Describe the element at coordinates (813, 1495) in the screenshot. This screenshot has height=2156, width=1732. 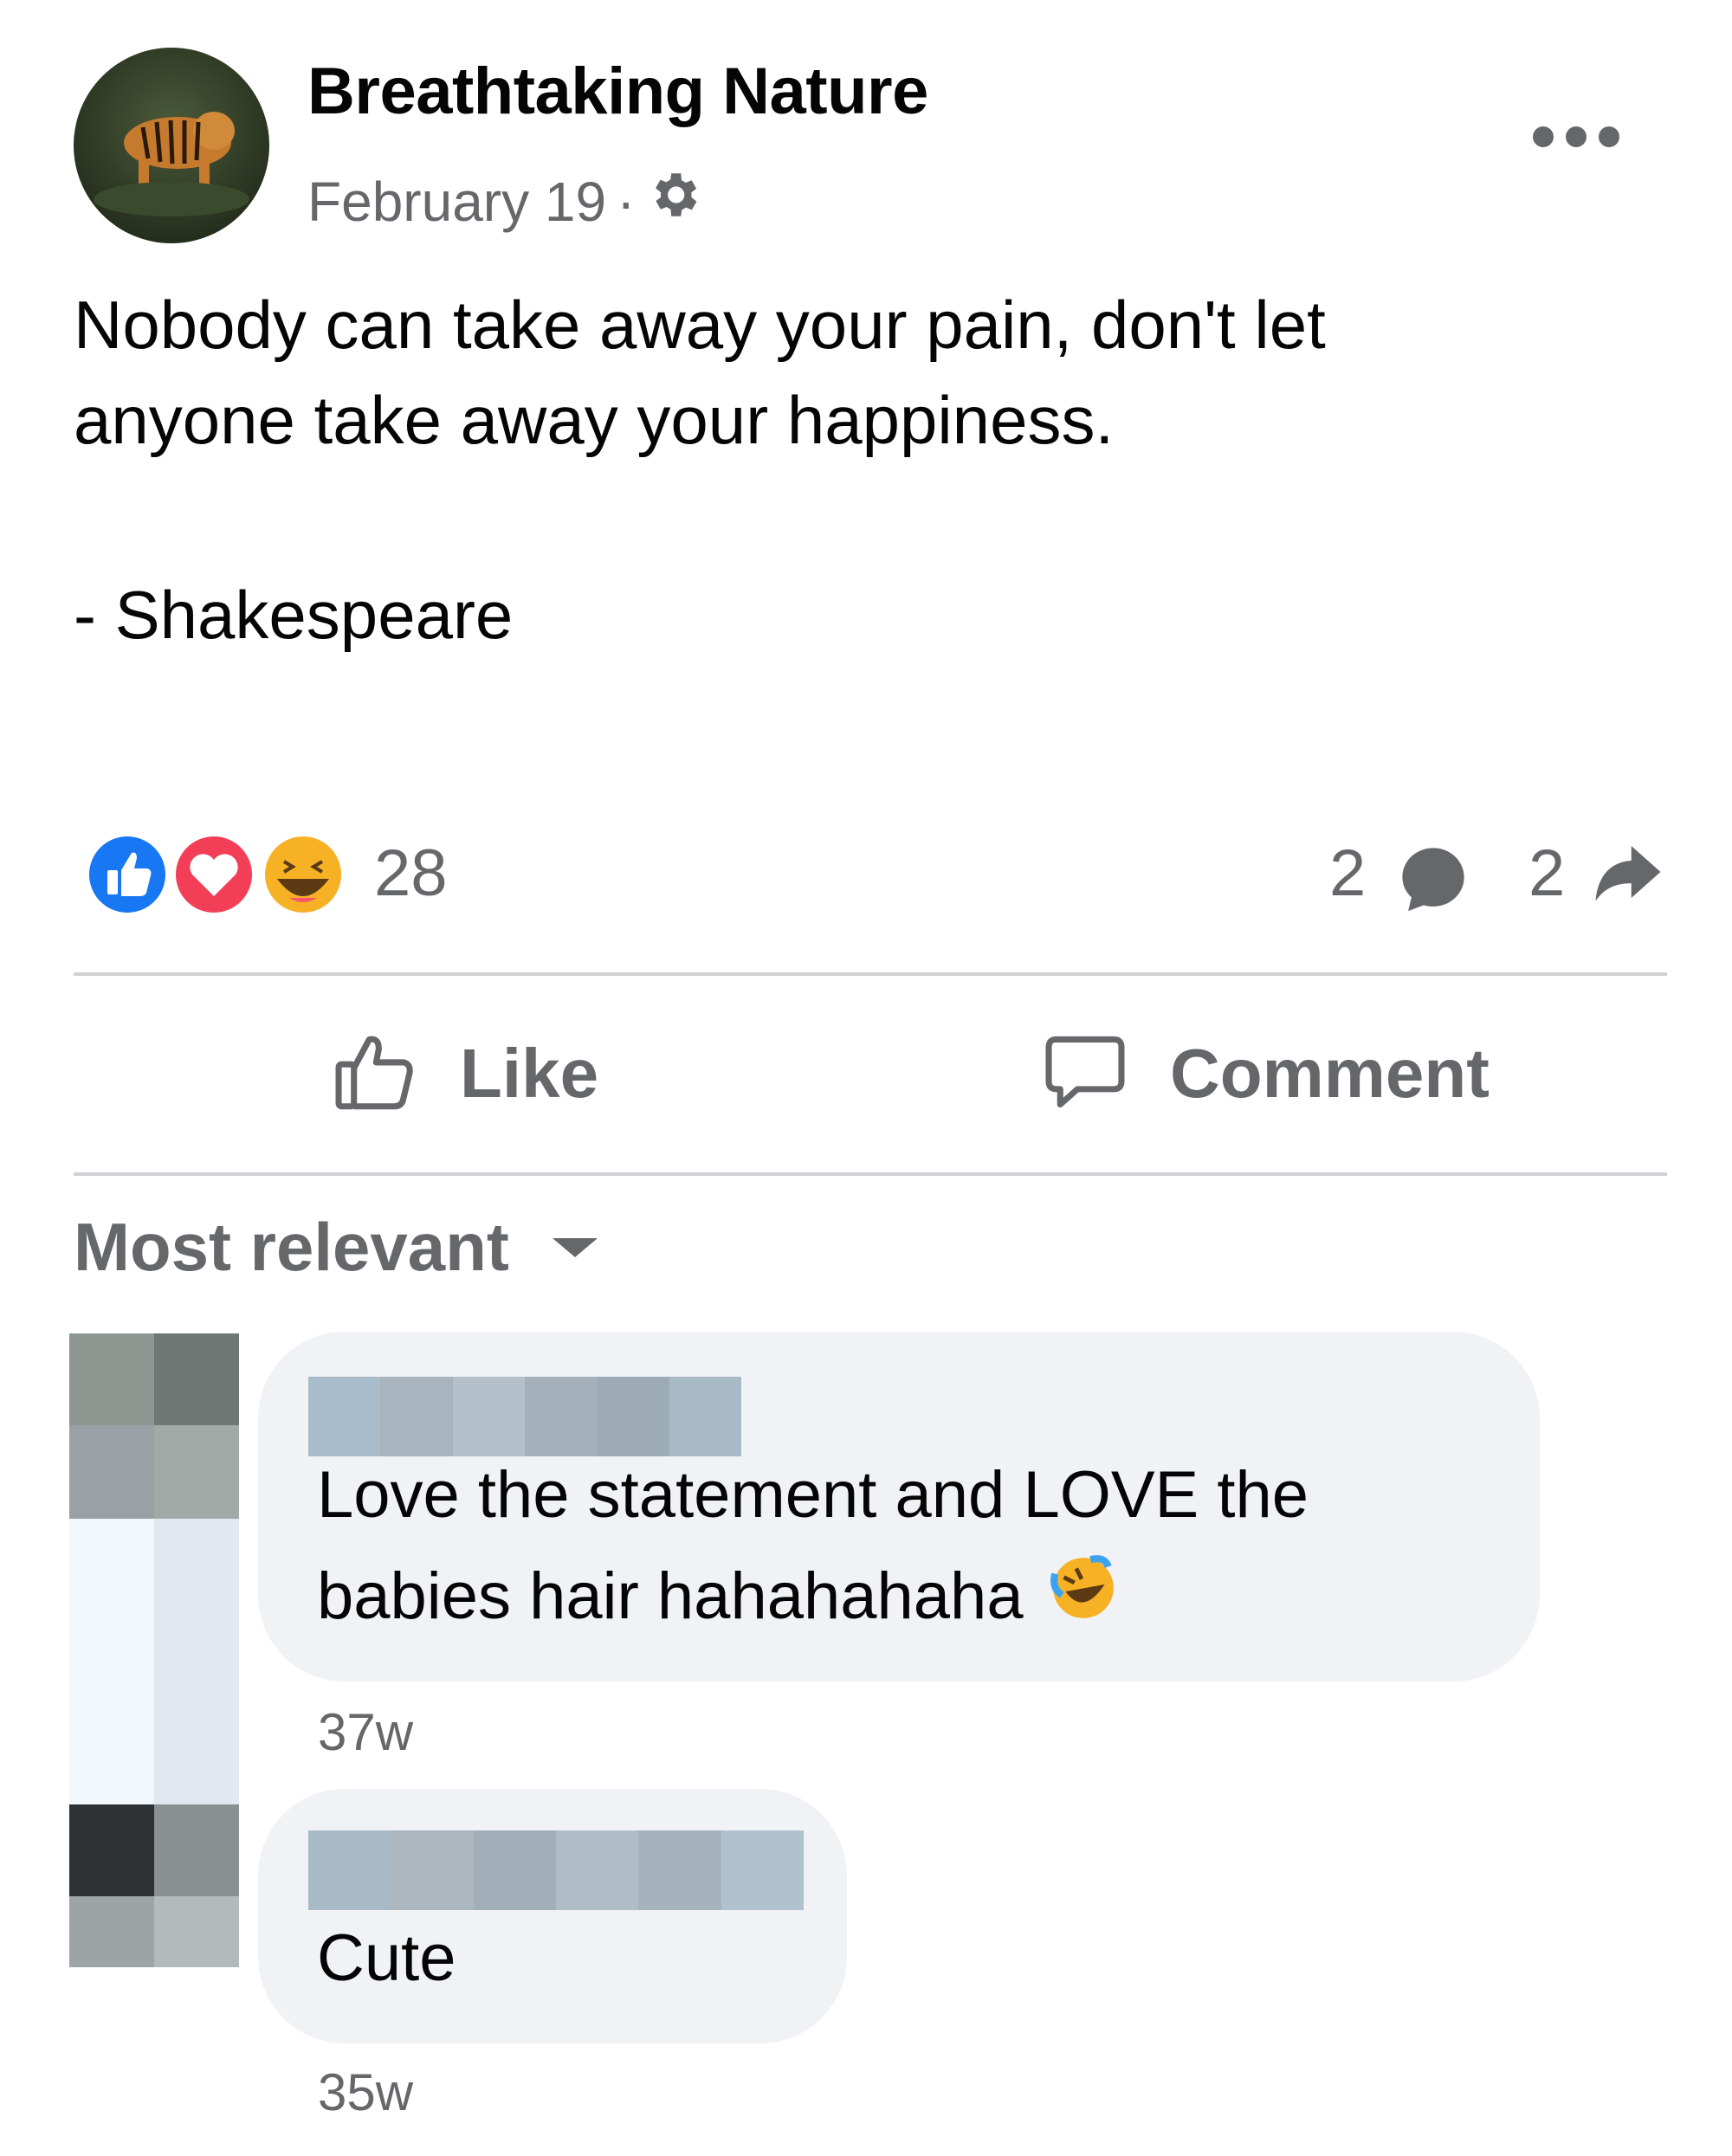
I see `comment-text-line: Love the statement and LOVE the` at that location.